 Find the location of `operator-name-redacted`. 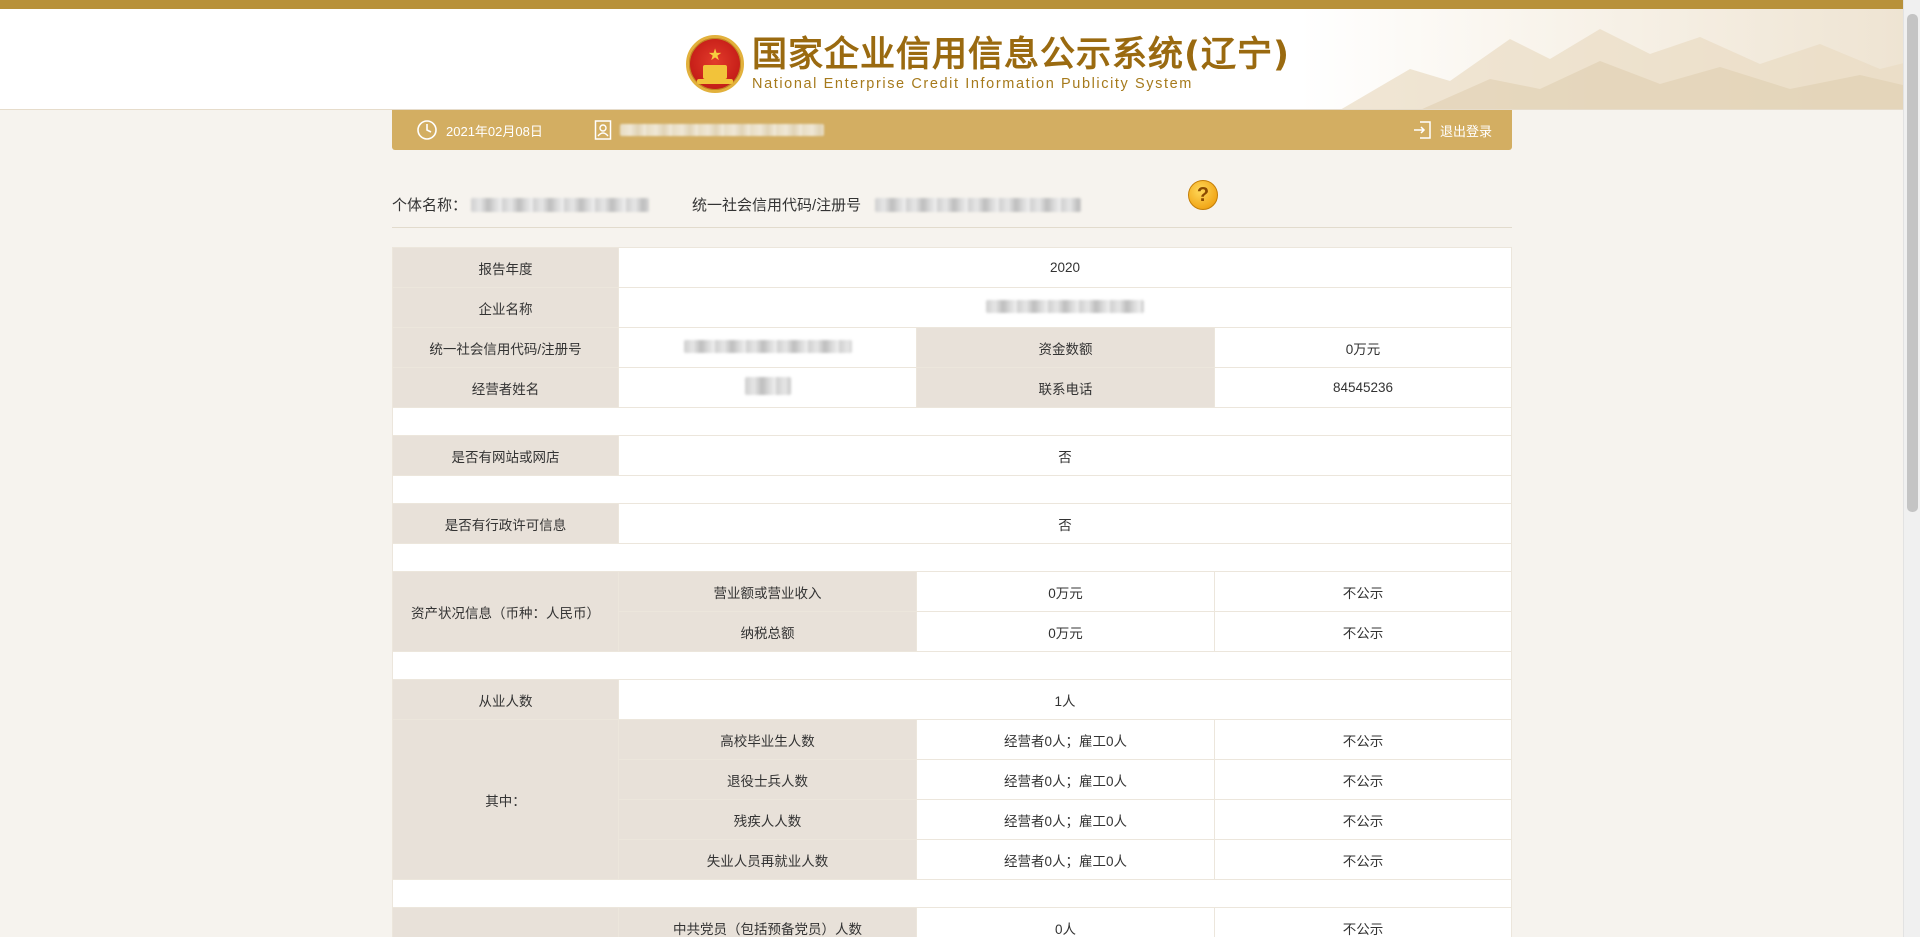

operator-name-redacted is located at coordinates (767, 386).